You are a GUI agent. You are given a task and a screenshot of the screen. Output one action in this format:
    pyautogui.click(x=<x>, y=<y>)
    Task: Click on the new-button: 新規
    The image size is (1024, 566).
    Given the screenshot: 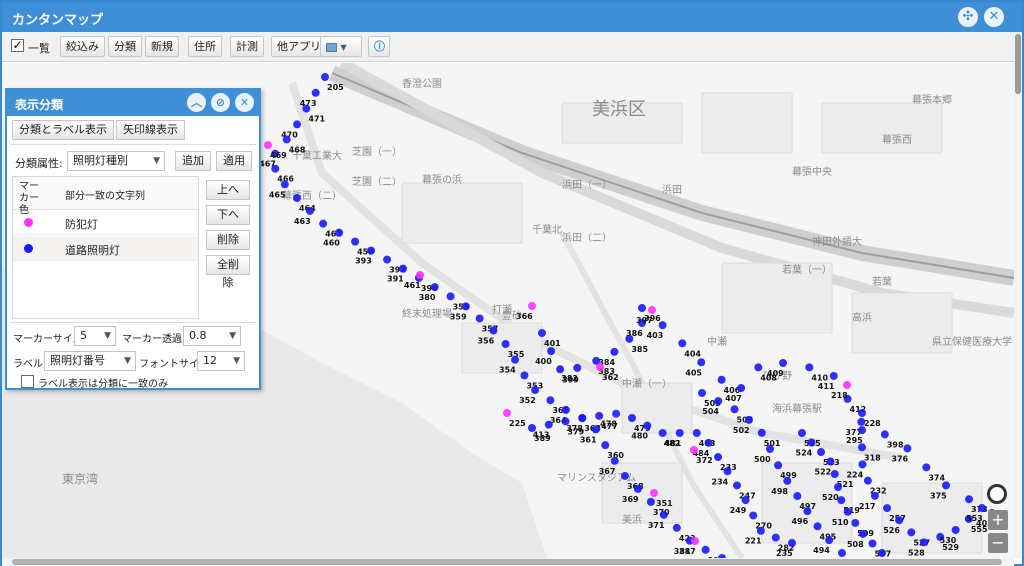 What is the action you would take?
    pyautogui.click(x=162, y=46)
    